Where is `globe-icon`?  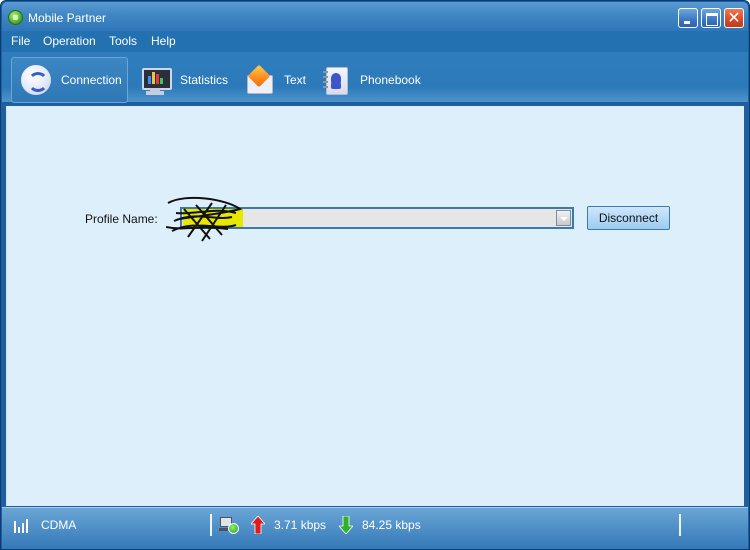
globe-icon is located at coordinates (233, 528).